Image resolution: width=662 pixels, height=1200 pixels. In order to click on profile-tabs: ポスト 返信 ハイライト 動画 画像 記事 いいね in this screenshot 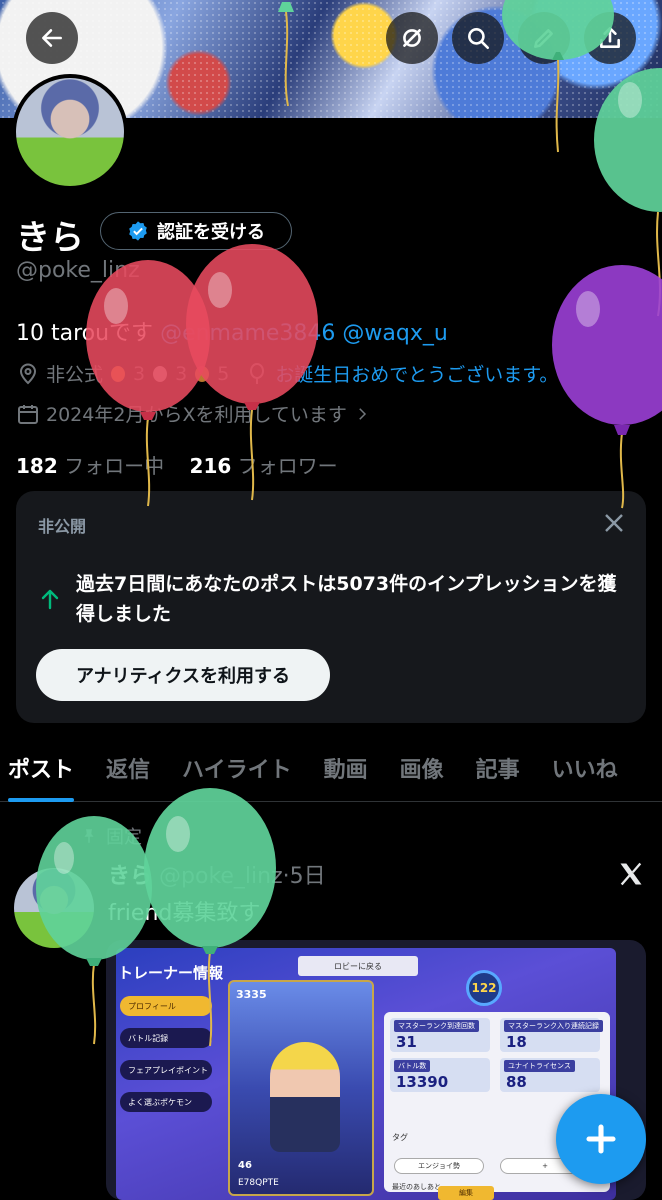, I will do `click(331, 771)`.